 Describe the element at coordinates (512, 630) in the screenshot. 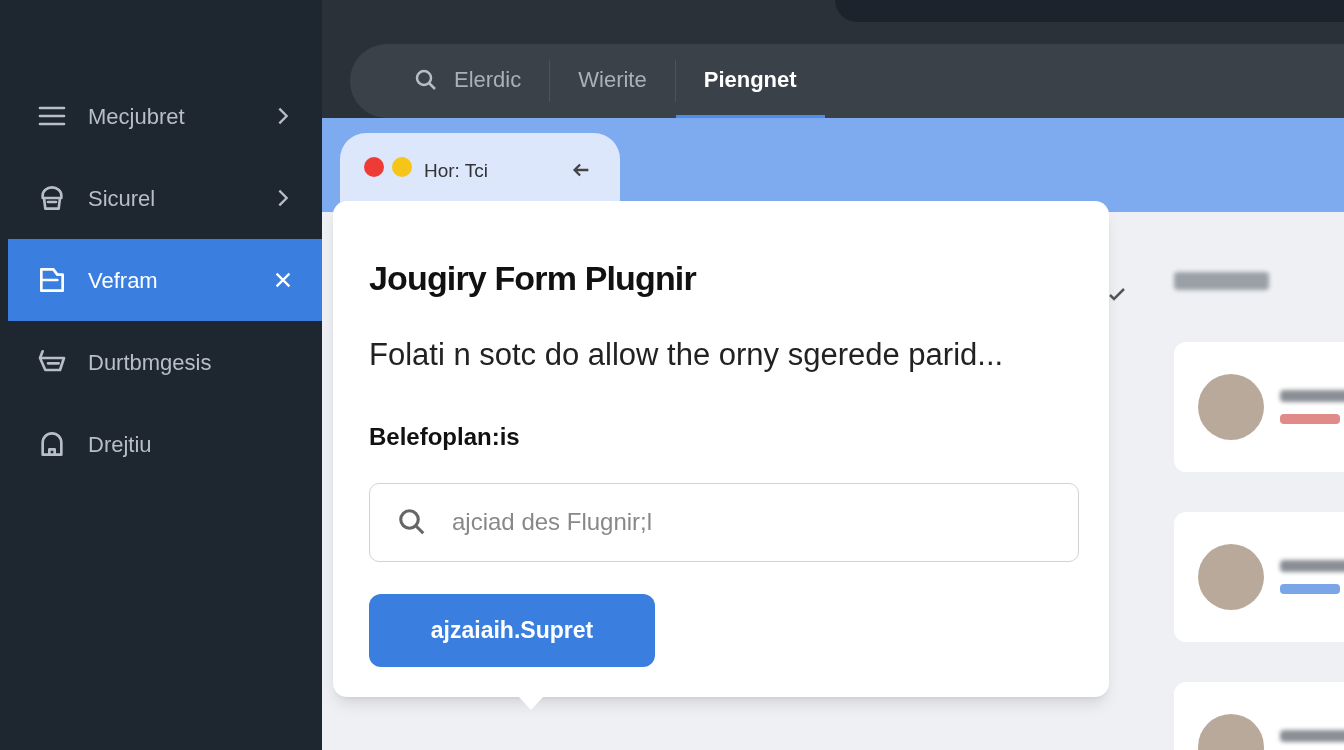

I see `submit-button: ajzaiaih.Supret` at that location.